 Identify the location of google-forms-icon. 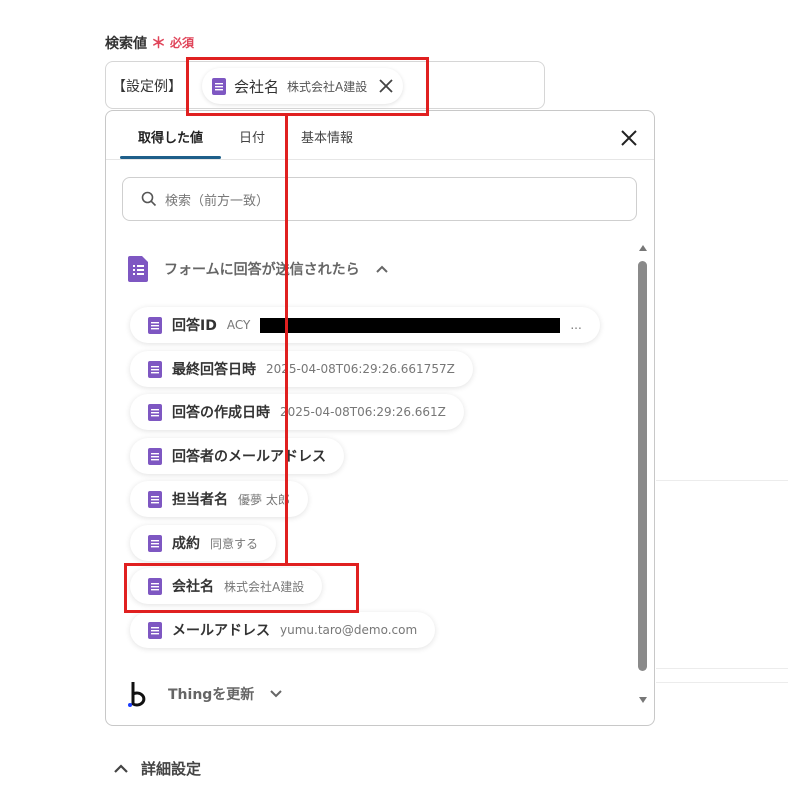
(138, 269).